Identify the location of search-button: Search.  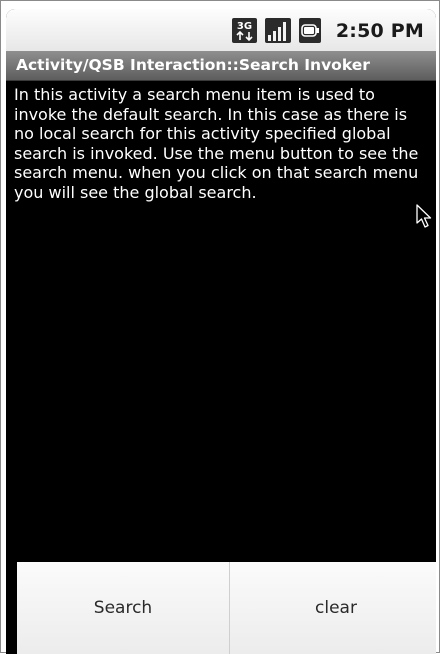
(123, 608).